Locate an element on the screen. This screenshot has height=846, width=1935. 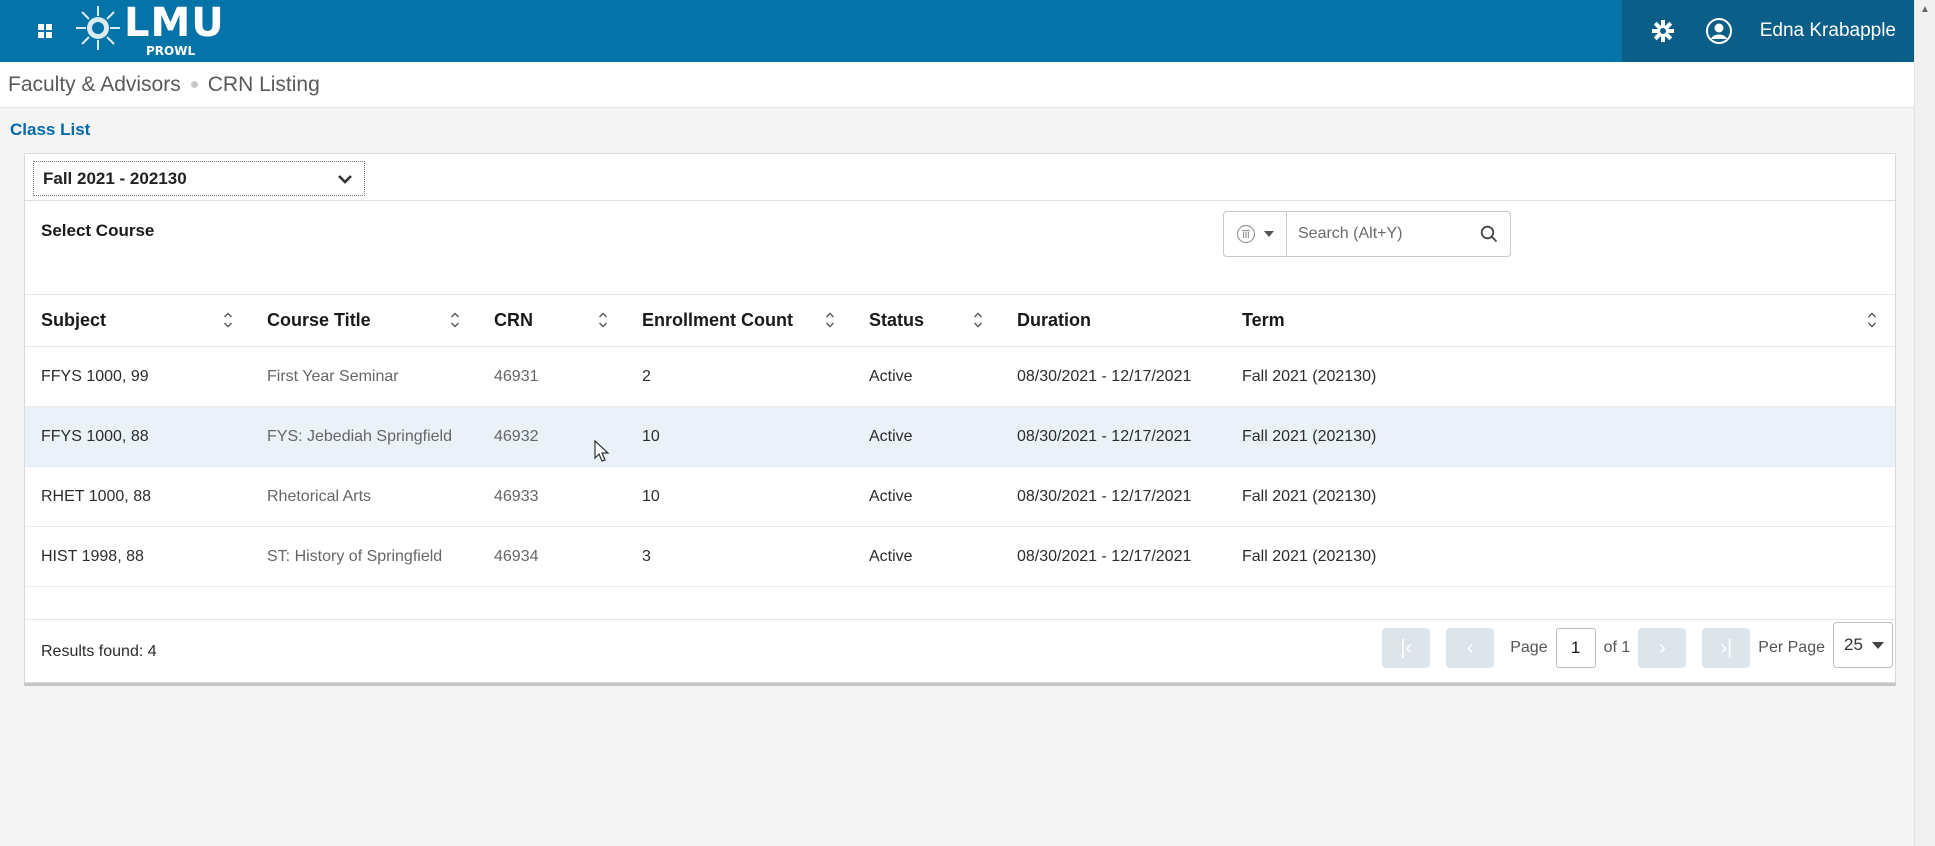
grid-menu-button is located at coordinates (45, 31).